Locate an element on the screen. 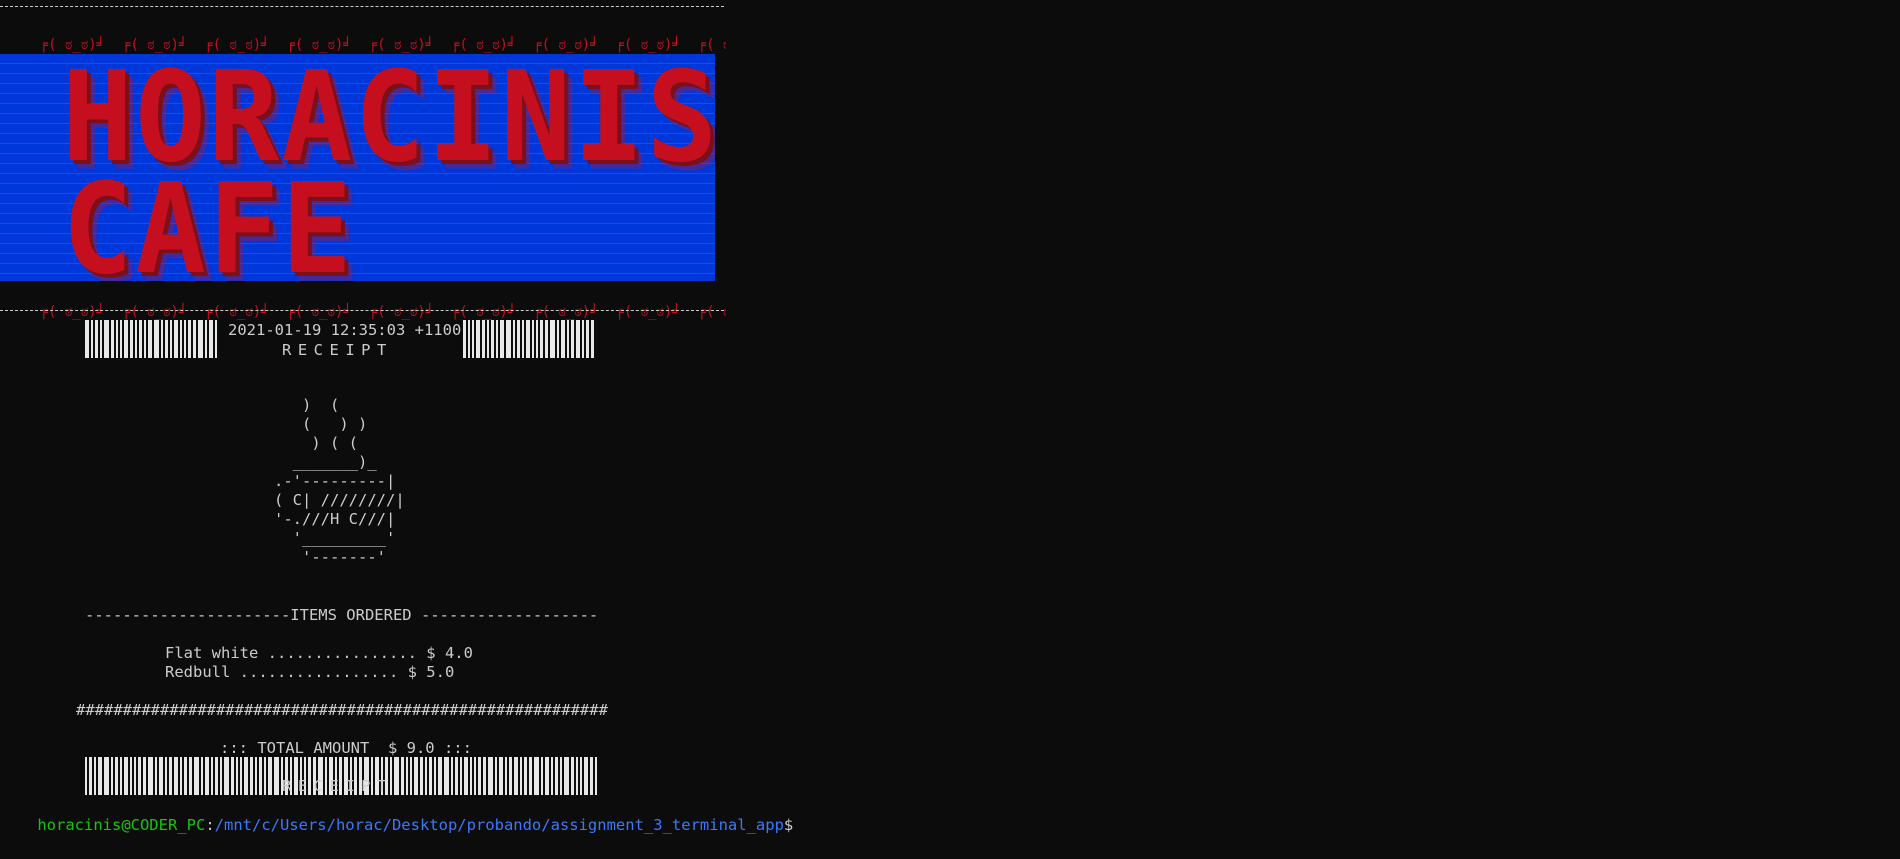  order-item: Flat white ................ $ 4.0 is located at coordinates (319, 653).